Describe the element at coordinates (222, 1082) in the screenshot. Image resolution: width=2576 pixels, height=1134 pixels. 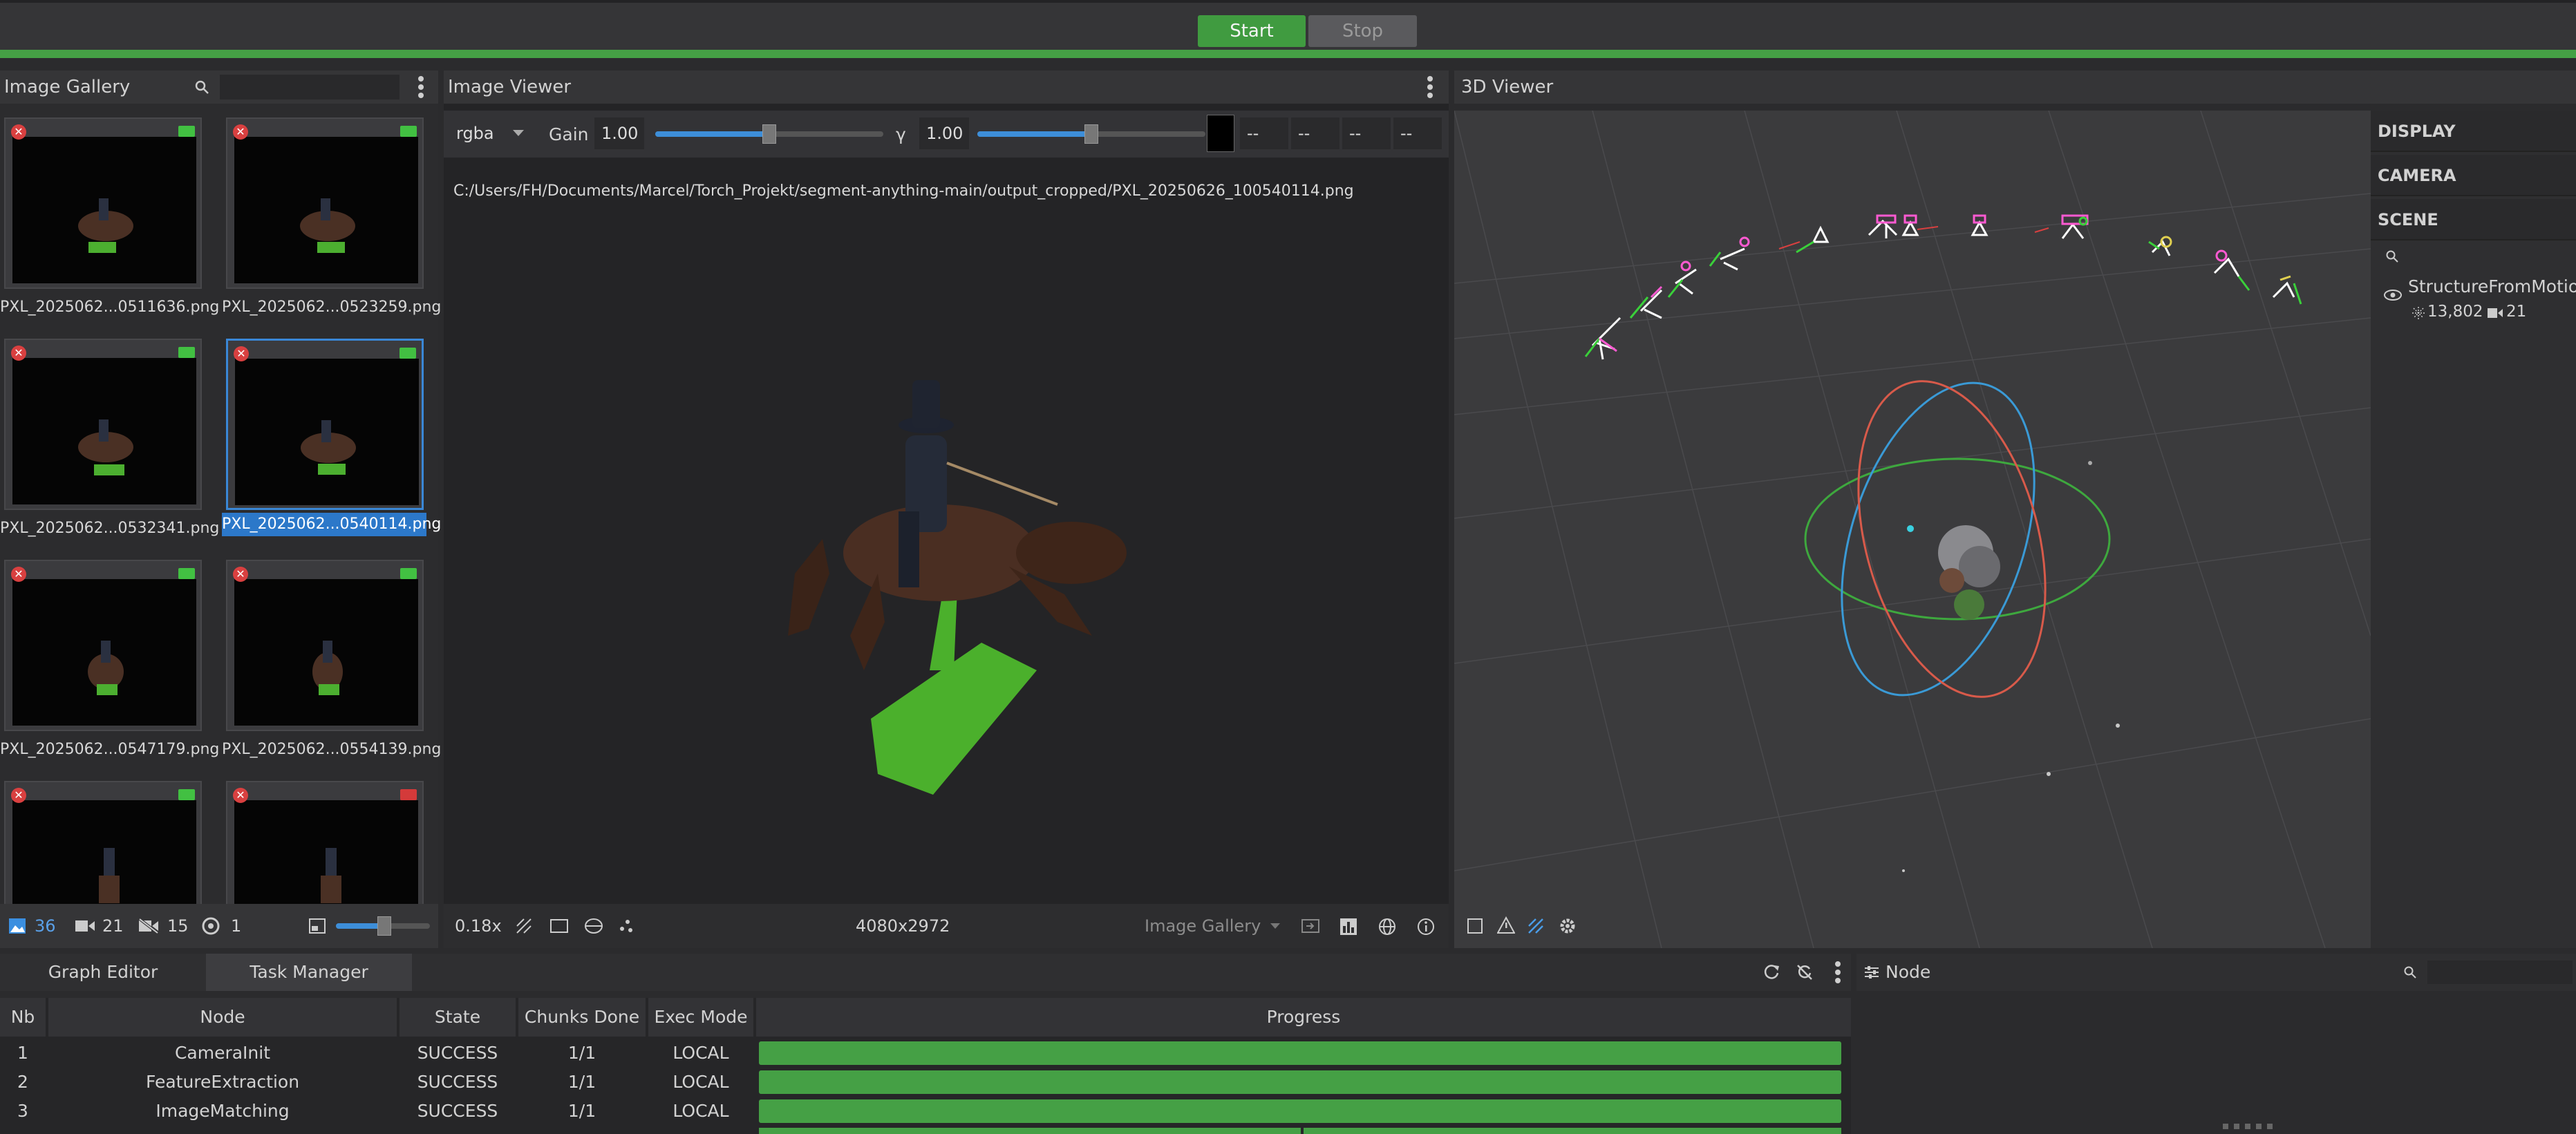
I see `row-node: FeatureExtraction` at that location.